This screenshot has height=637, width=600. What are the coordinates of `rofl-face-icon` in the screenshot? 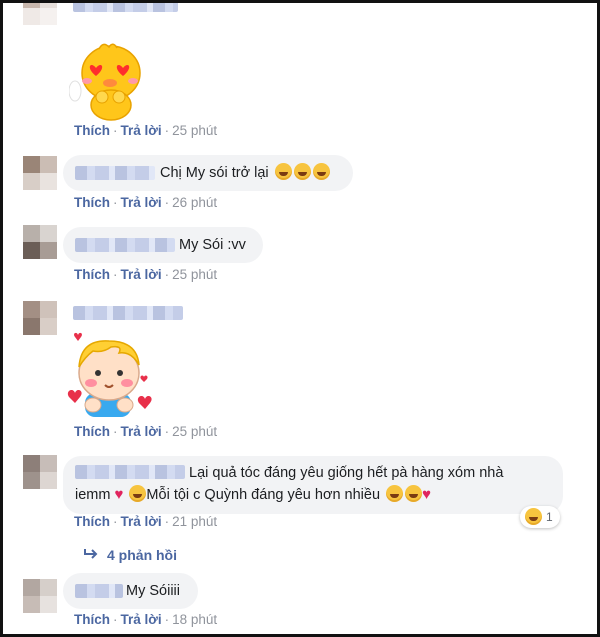 It's located at (138, 493).